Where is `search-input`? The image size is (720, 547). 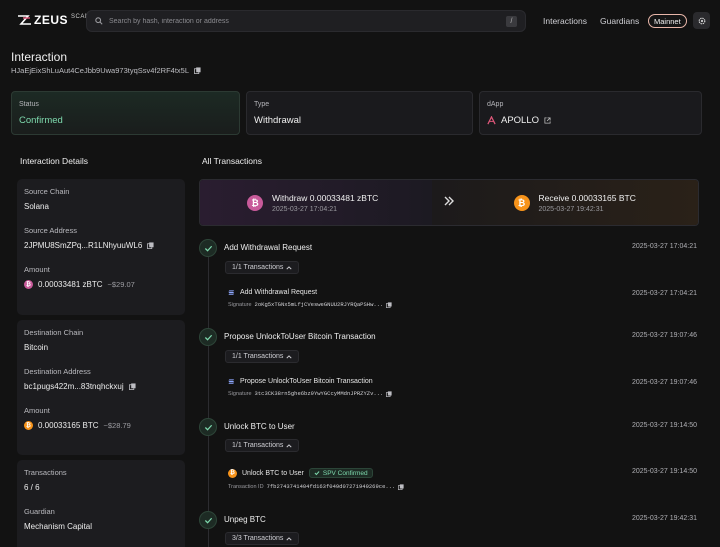
search-input is located at coordinates (307, 21).